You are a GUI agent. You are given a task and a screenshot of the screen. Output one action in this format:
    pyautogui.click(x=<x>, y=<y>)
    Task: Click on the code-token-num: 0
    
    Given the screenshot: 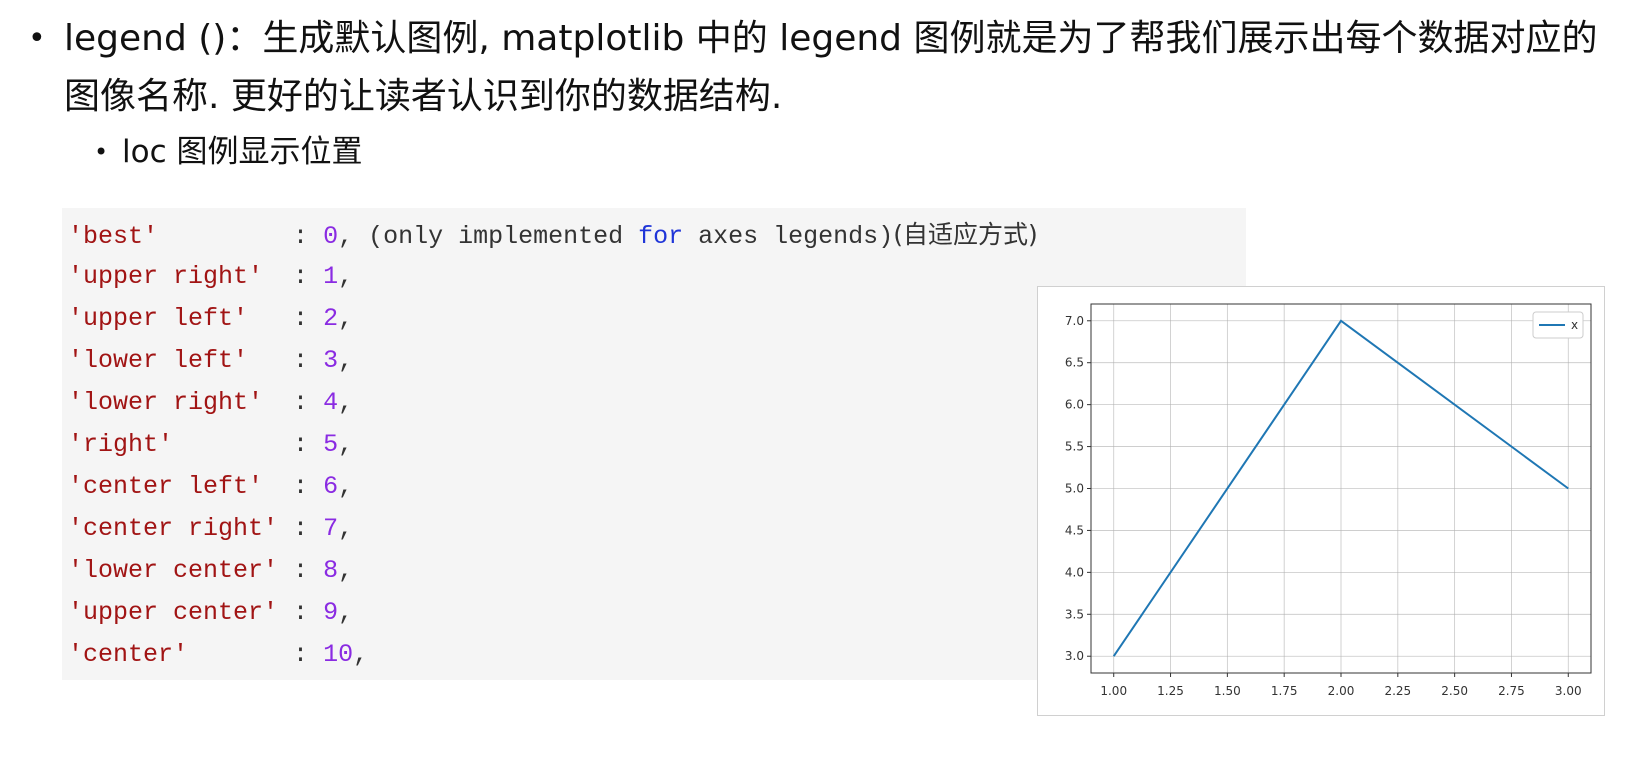 What is the action you would take?
    pyautogui.click(x=331, y=236)
    